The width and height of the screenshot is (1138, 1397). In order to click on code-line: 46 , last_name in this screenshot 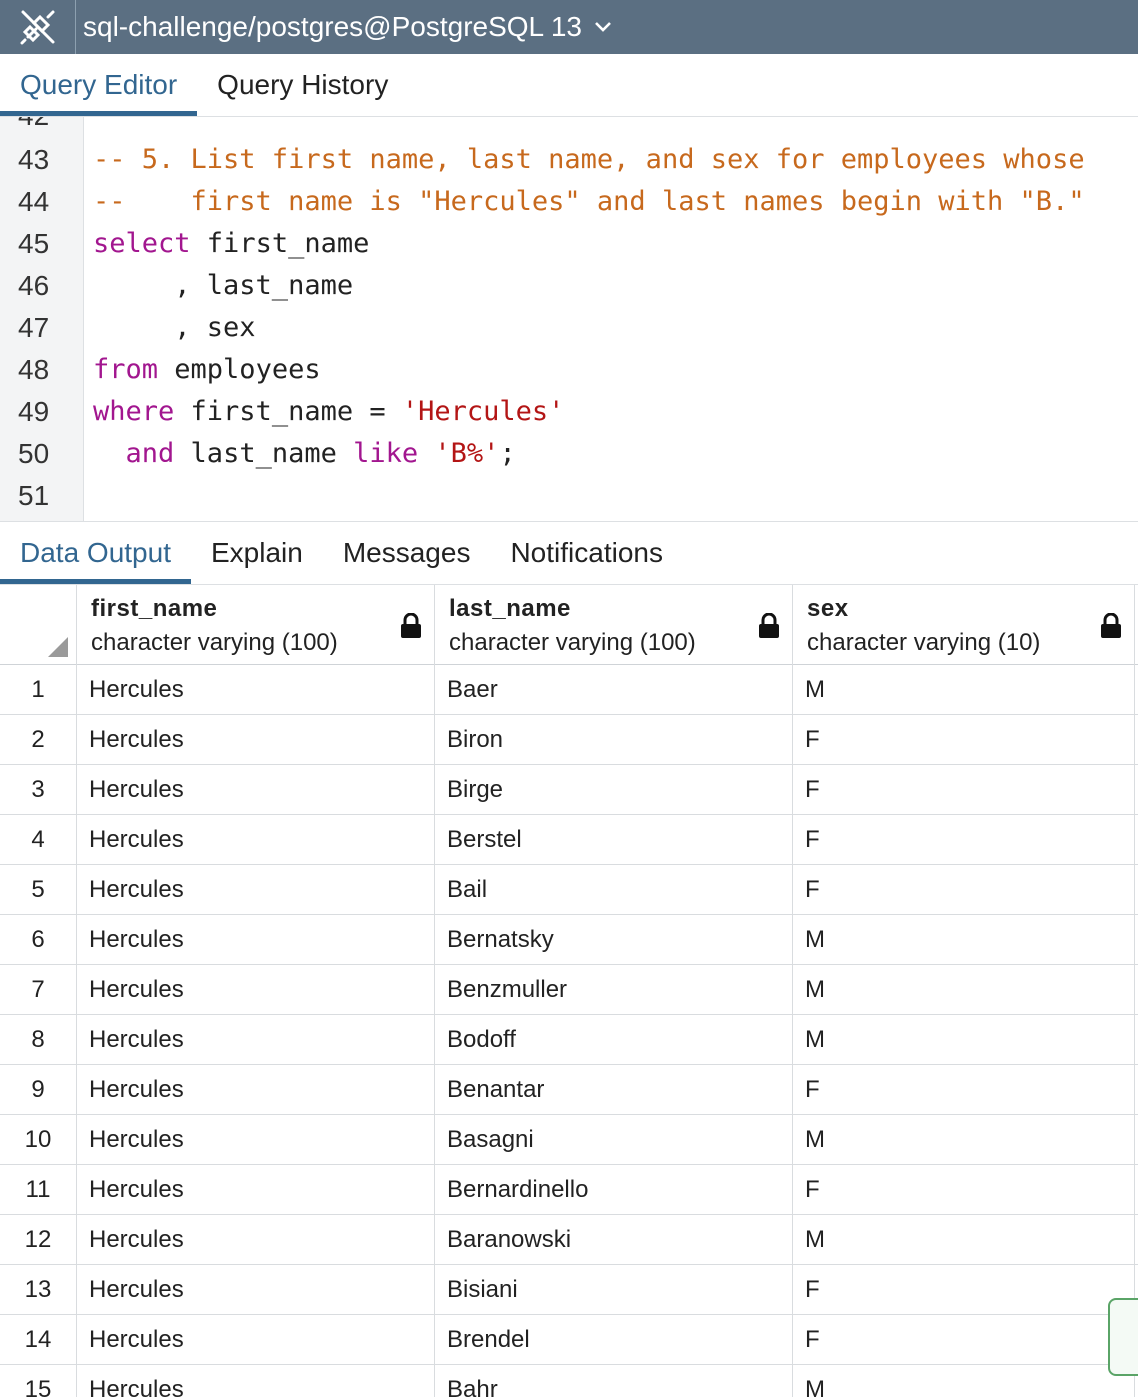, I will do `click(569, 286)`.